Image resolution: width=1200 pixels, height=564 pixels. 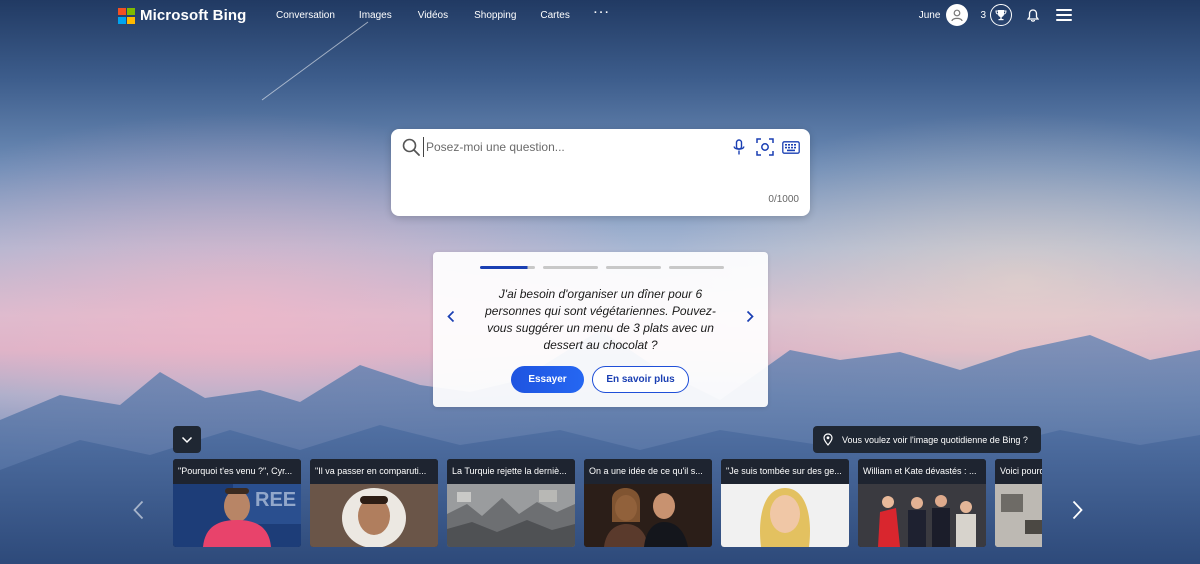 I want to click on keyboard-button, so click(x=791, y=147).